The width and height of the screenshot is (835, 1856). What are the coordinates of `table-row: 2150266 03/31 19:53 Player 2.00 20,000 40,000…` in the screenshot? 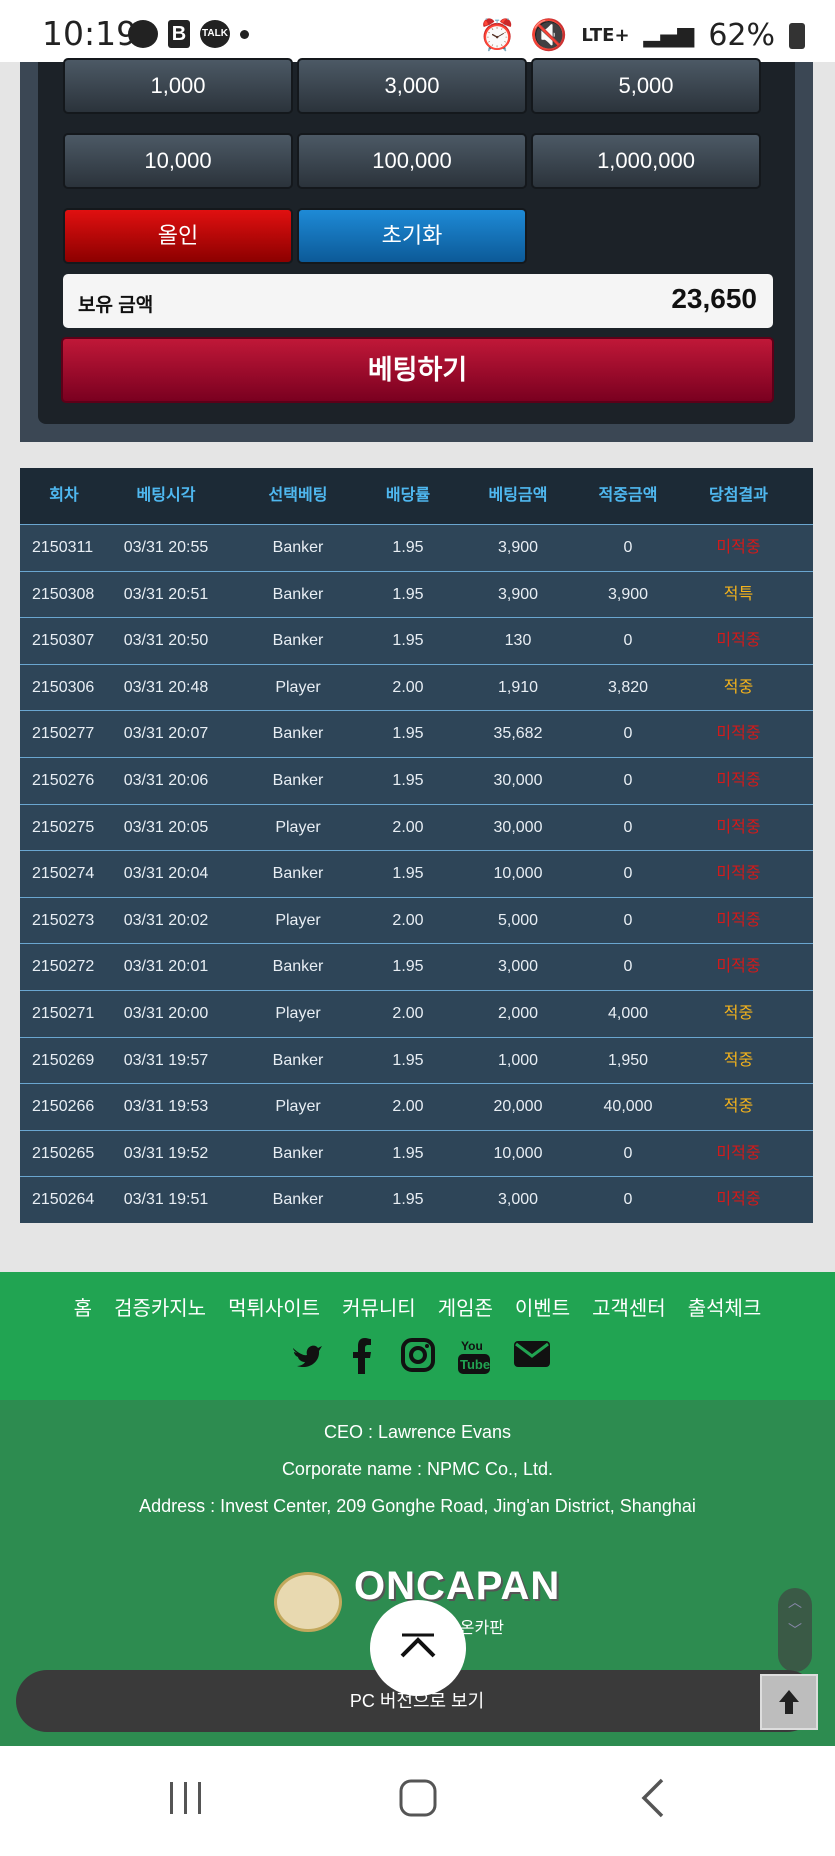 It's located at (416, 1106).